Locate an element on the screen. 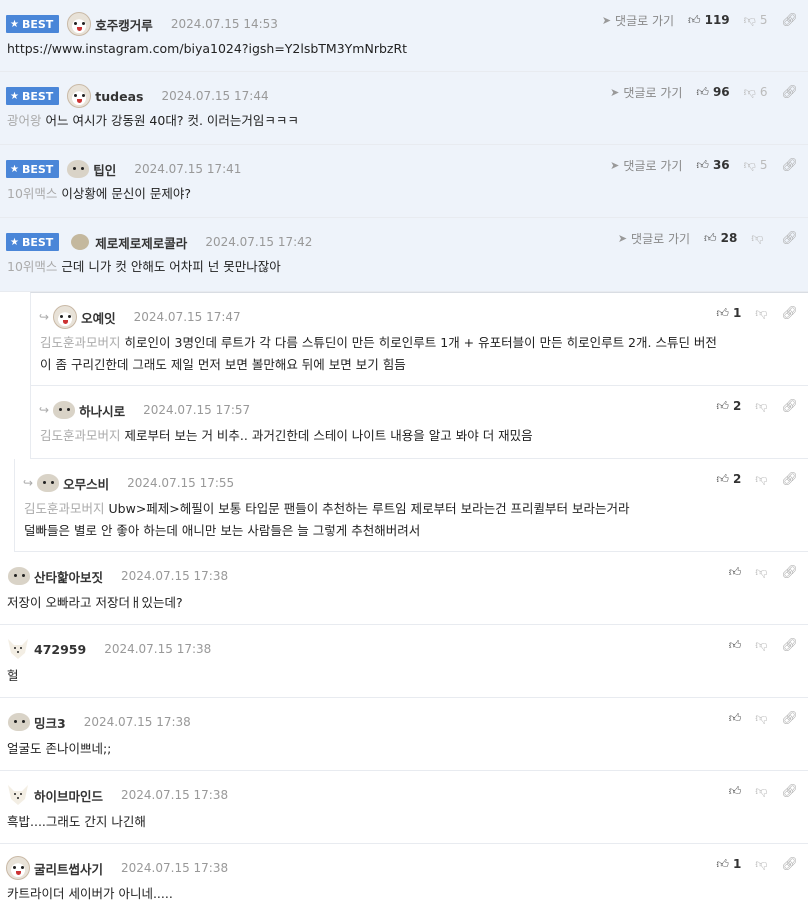 Image resolution: width=808 pixels, height=917 pixels. nickname: tudeas is located at coordinates (119, 96).